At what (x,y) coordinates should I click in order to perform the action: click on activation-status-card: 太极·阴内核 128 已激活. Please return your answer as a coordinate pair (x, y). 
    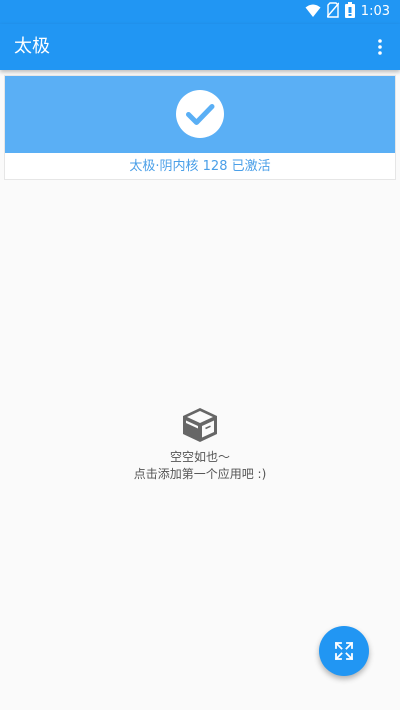
    Looking at the image, I should click on (200, 127).